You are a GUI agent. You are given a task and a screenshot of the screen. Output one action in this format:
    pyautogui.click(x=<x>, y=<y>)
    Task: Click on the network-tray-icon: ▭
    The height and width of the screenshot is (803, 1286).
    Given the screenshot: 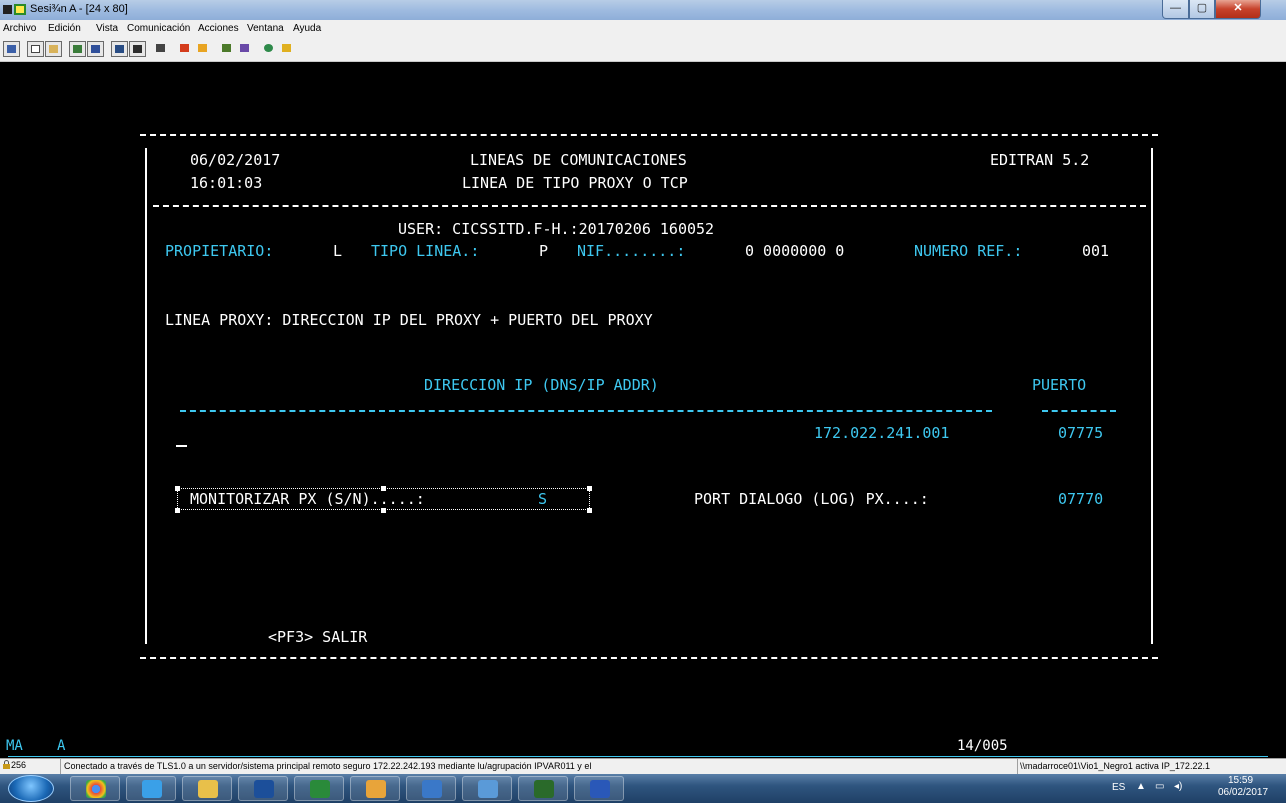 What is the action you would take?
    pyautogui.click(x=1159, y=786)
    